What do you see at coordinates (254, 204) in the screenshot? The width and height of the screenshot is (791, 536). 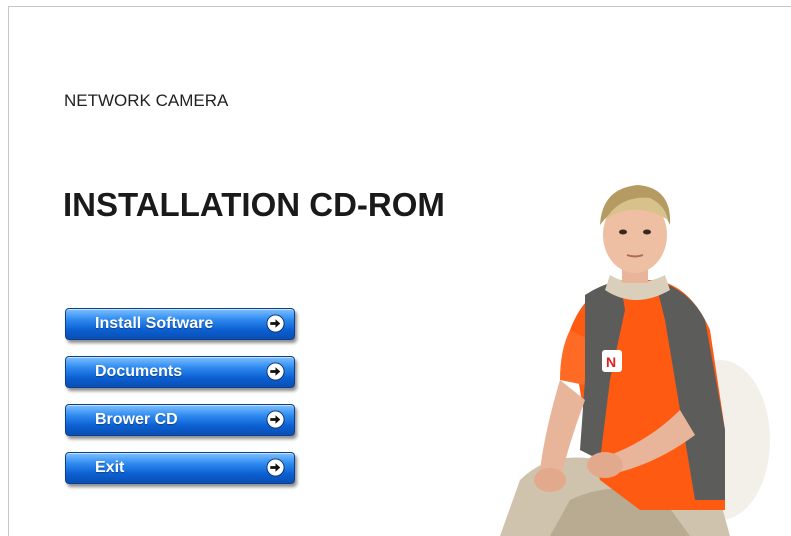 I see `page-title: INSTALLATION CD-ROM` at bounding box center [254, 204].